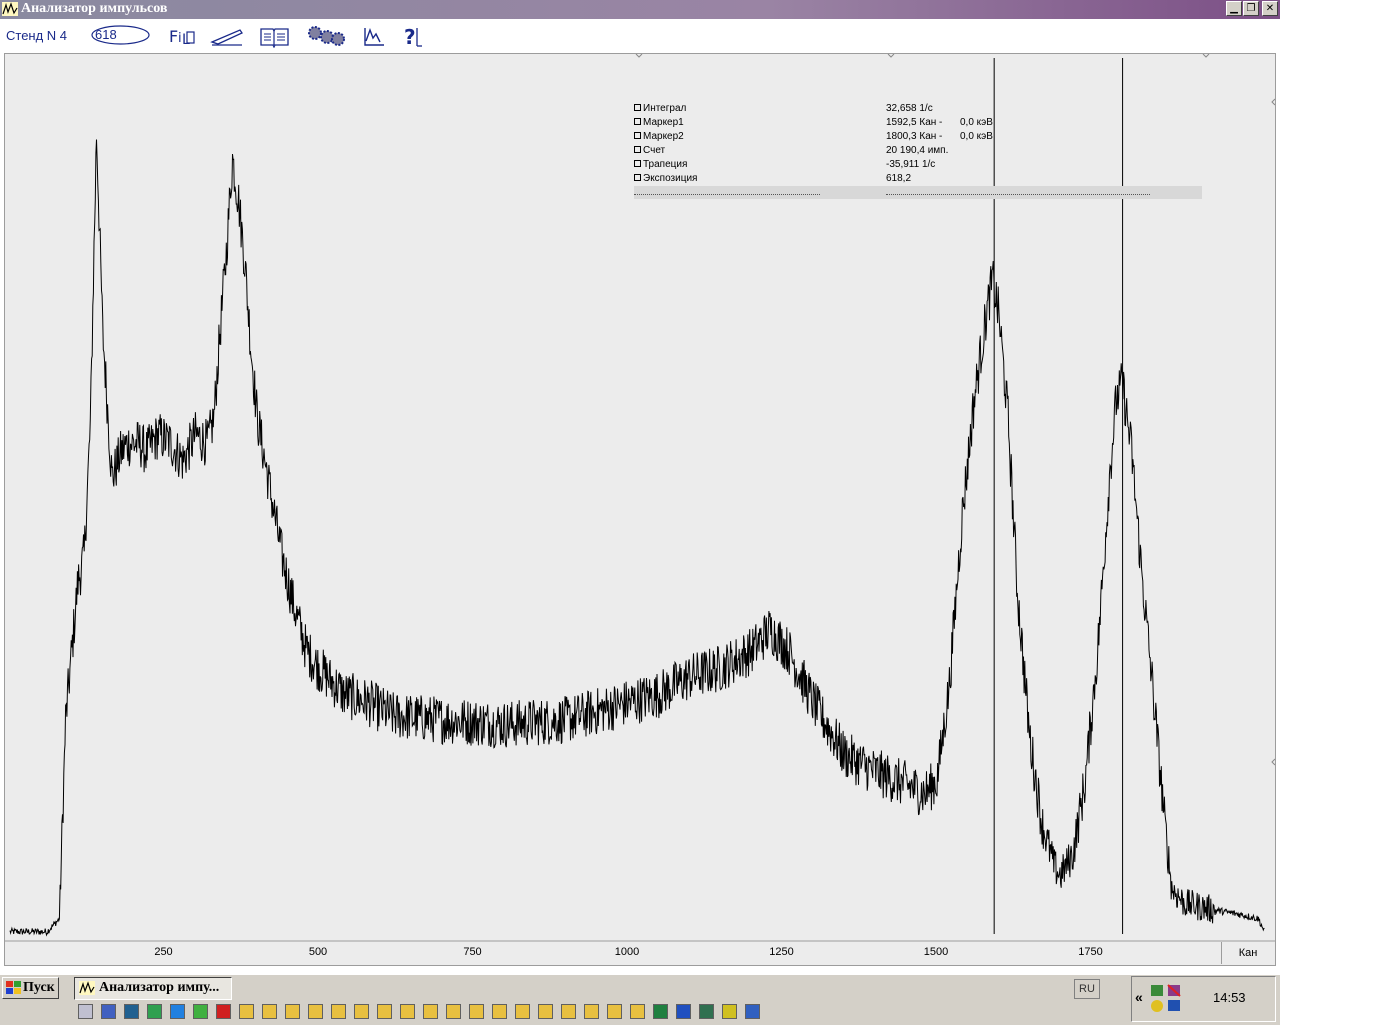  I want to click on windows-logo-icon, so click(13, 987).